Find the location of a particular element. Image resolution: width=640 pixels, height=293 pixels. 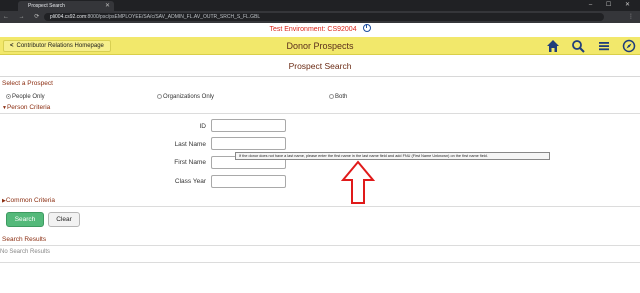

id-label: ID is located at coordinates (203, 126).